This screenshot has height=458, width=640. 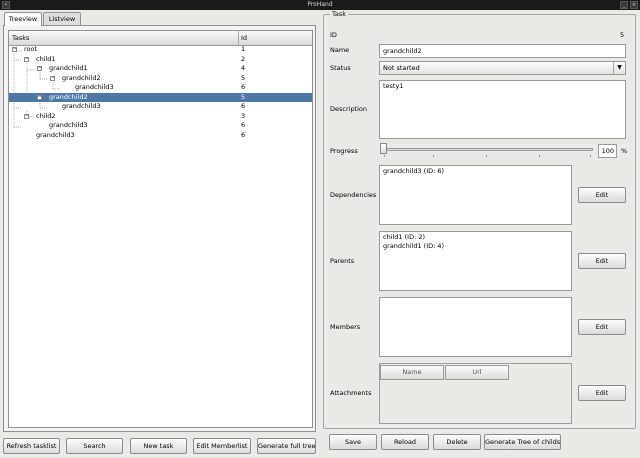 What do you see at coordinates (20, 38) in the screenshot?
I see `column-header-tasks: Tasks` at bounding box center [20, 38].